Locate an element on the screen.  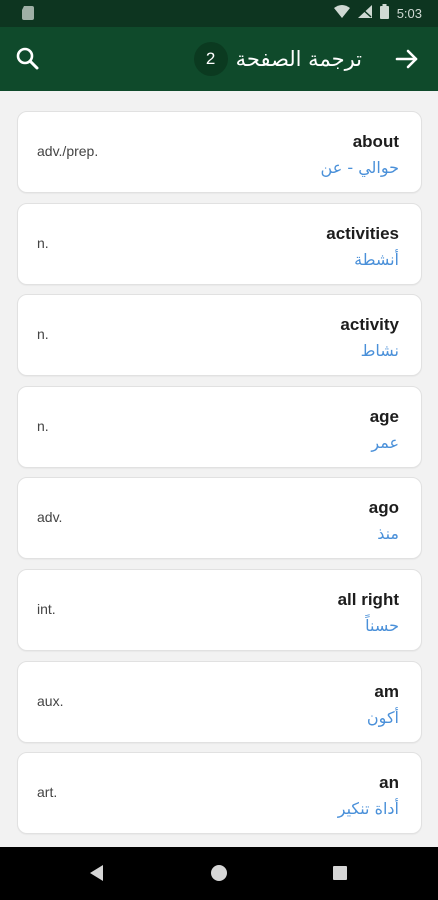
word-card-activity: n. activity نشاط is located at coordinates (219, 335).